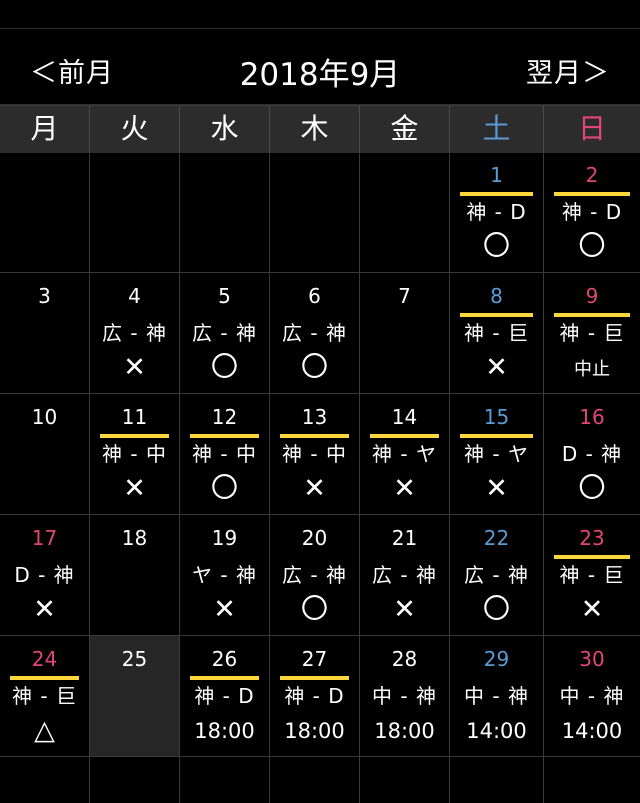  What do you see at coordinates (592, 296) in the screenshot?
I see `day-number: 9` at bounding box center [592, 296].